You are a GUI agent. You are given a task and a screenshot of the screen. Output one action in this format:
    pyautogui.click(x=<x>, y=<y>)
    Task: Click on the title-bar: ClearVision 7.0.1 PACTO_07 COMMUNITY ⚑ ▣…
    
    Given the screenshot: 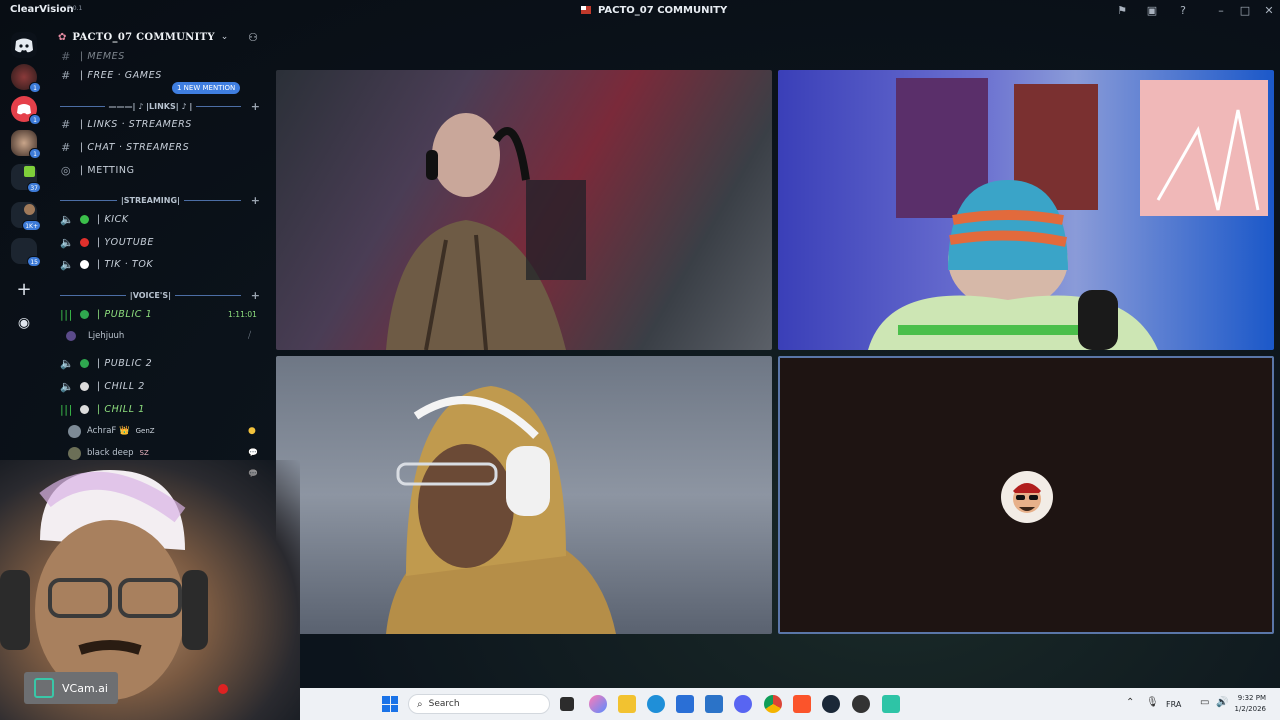 What is the action you would take?
    pyautogui.click(x=640, y=11)
    